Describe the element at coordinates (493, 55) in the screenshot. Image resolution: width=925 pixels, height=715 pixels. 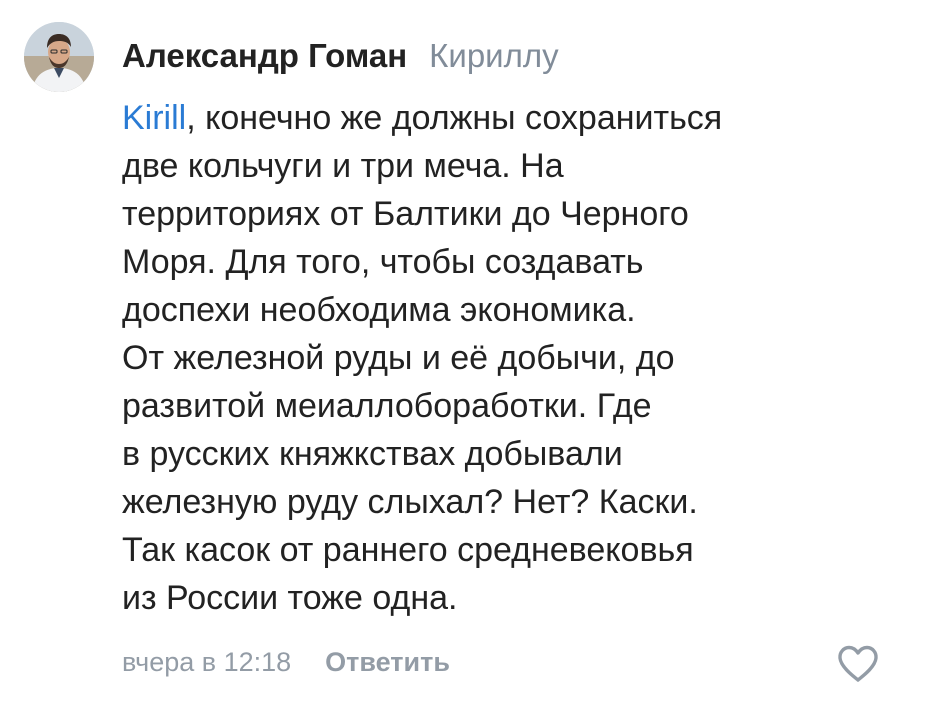
I see `reply-to-user: Кириллу` at that location.